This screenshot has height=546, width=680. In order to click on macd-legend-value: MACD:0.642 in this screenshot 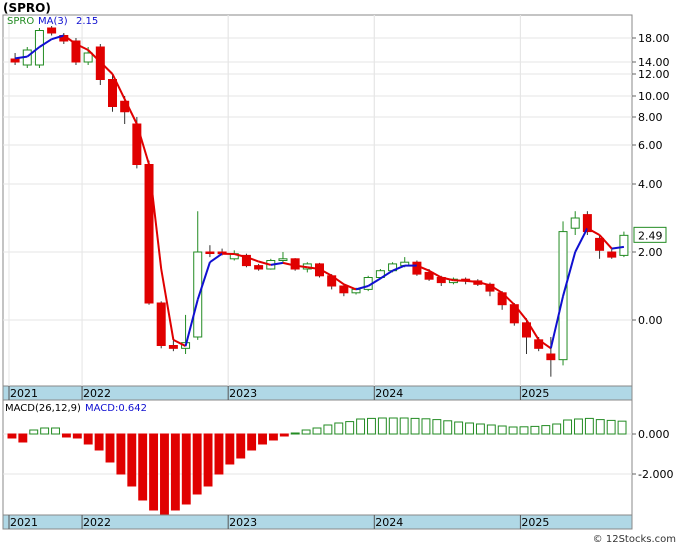, I will do `click(116, 408)`.